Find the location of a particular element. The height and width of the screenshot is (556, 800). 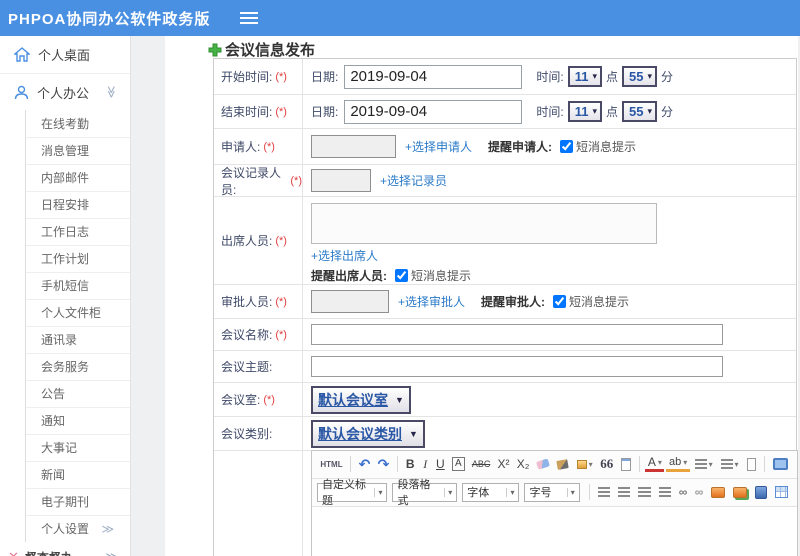

sidebar-item-label: 个人办公 is located at coordinates (63, 93).